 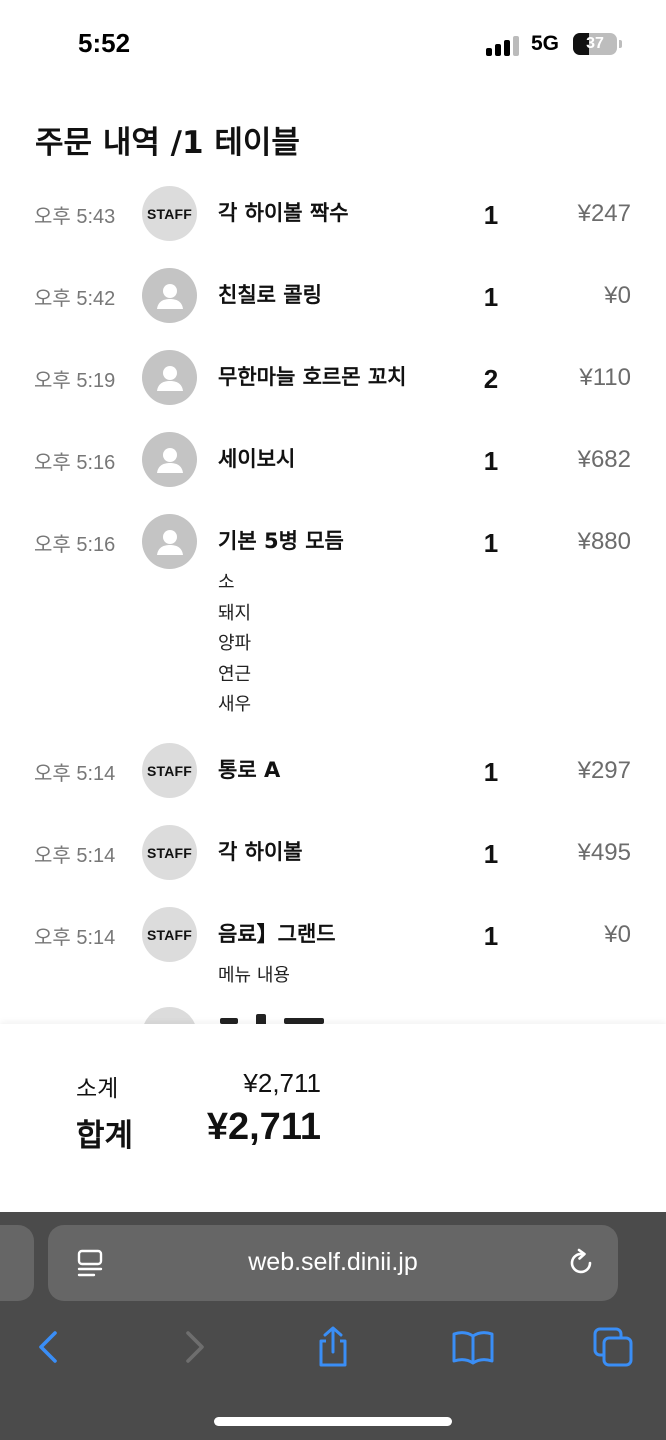 What do you see at coordinates (235, 704) in the screenshot?
I see `item-option: 새우` at bounding box center [235, 704].